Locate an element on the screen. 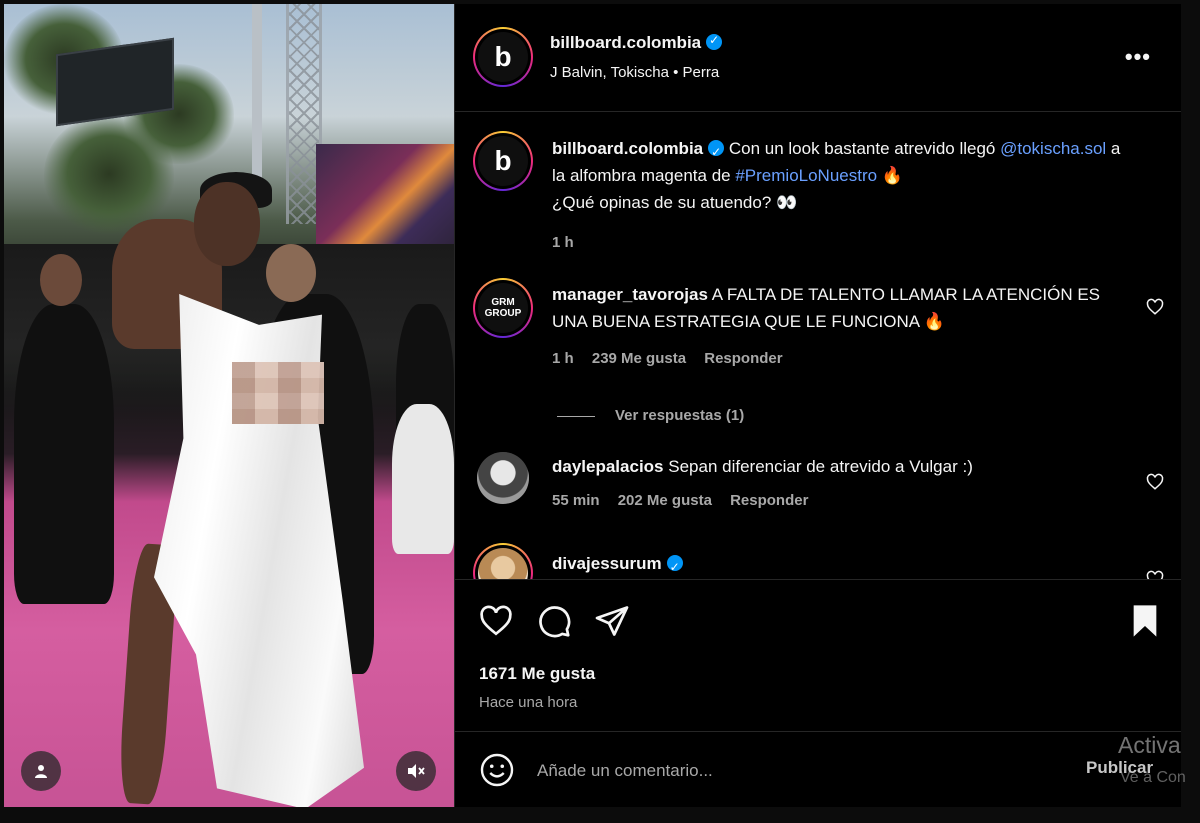  post-actions: 1671 Me gusta Hace una hora is located at coordinates (818, 655).